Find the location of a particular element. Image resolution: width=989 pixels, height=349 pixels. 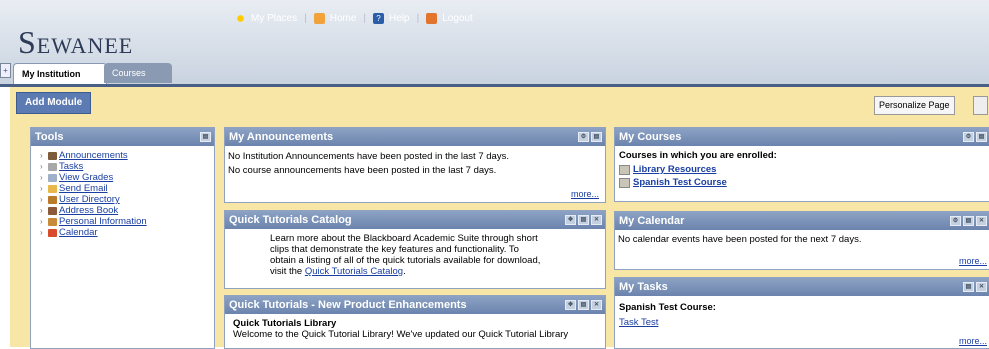

top-navigation: My Places | Home | ? Help | Logout is located at coordinates (354, 18).